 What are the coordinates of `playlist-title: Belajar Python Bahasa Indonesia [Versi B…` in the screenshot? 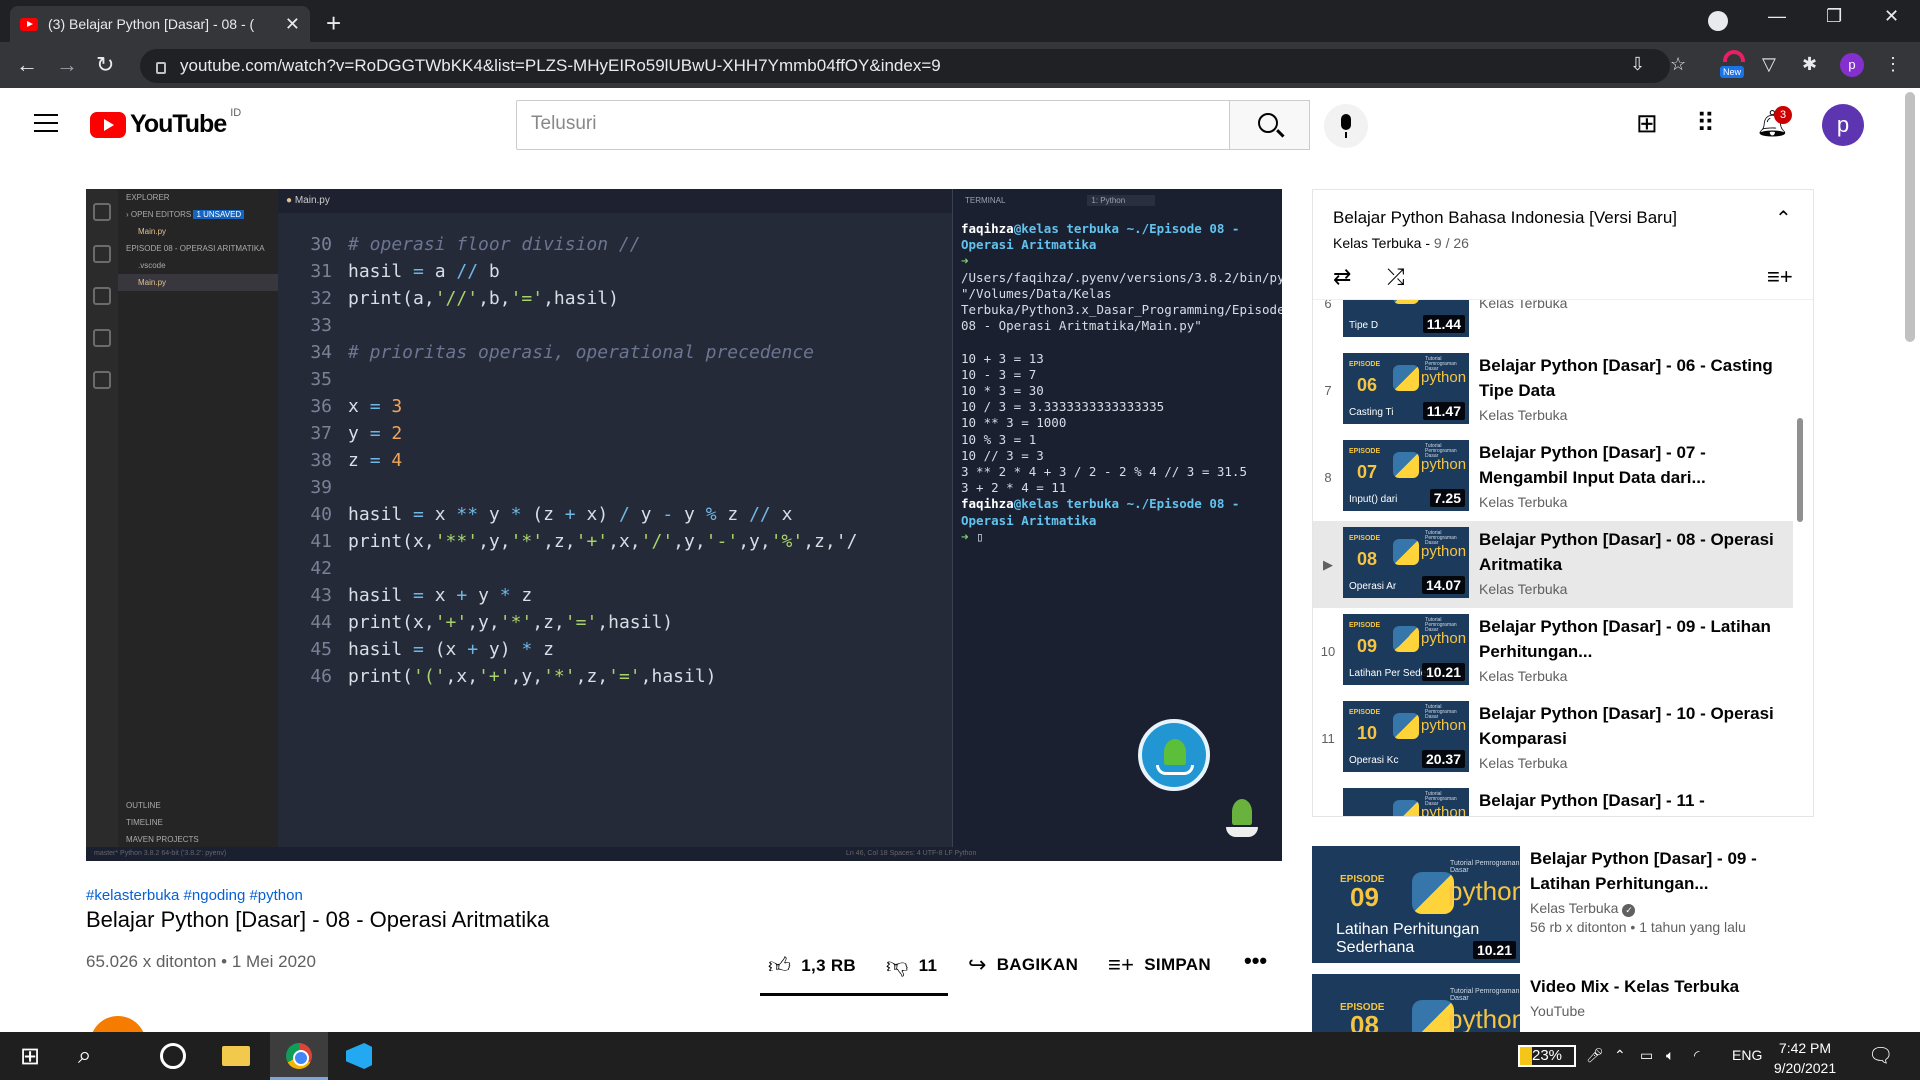 It's located at (1505, 218).